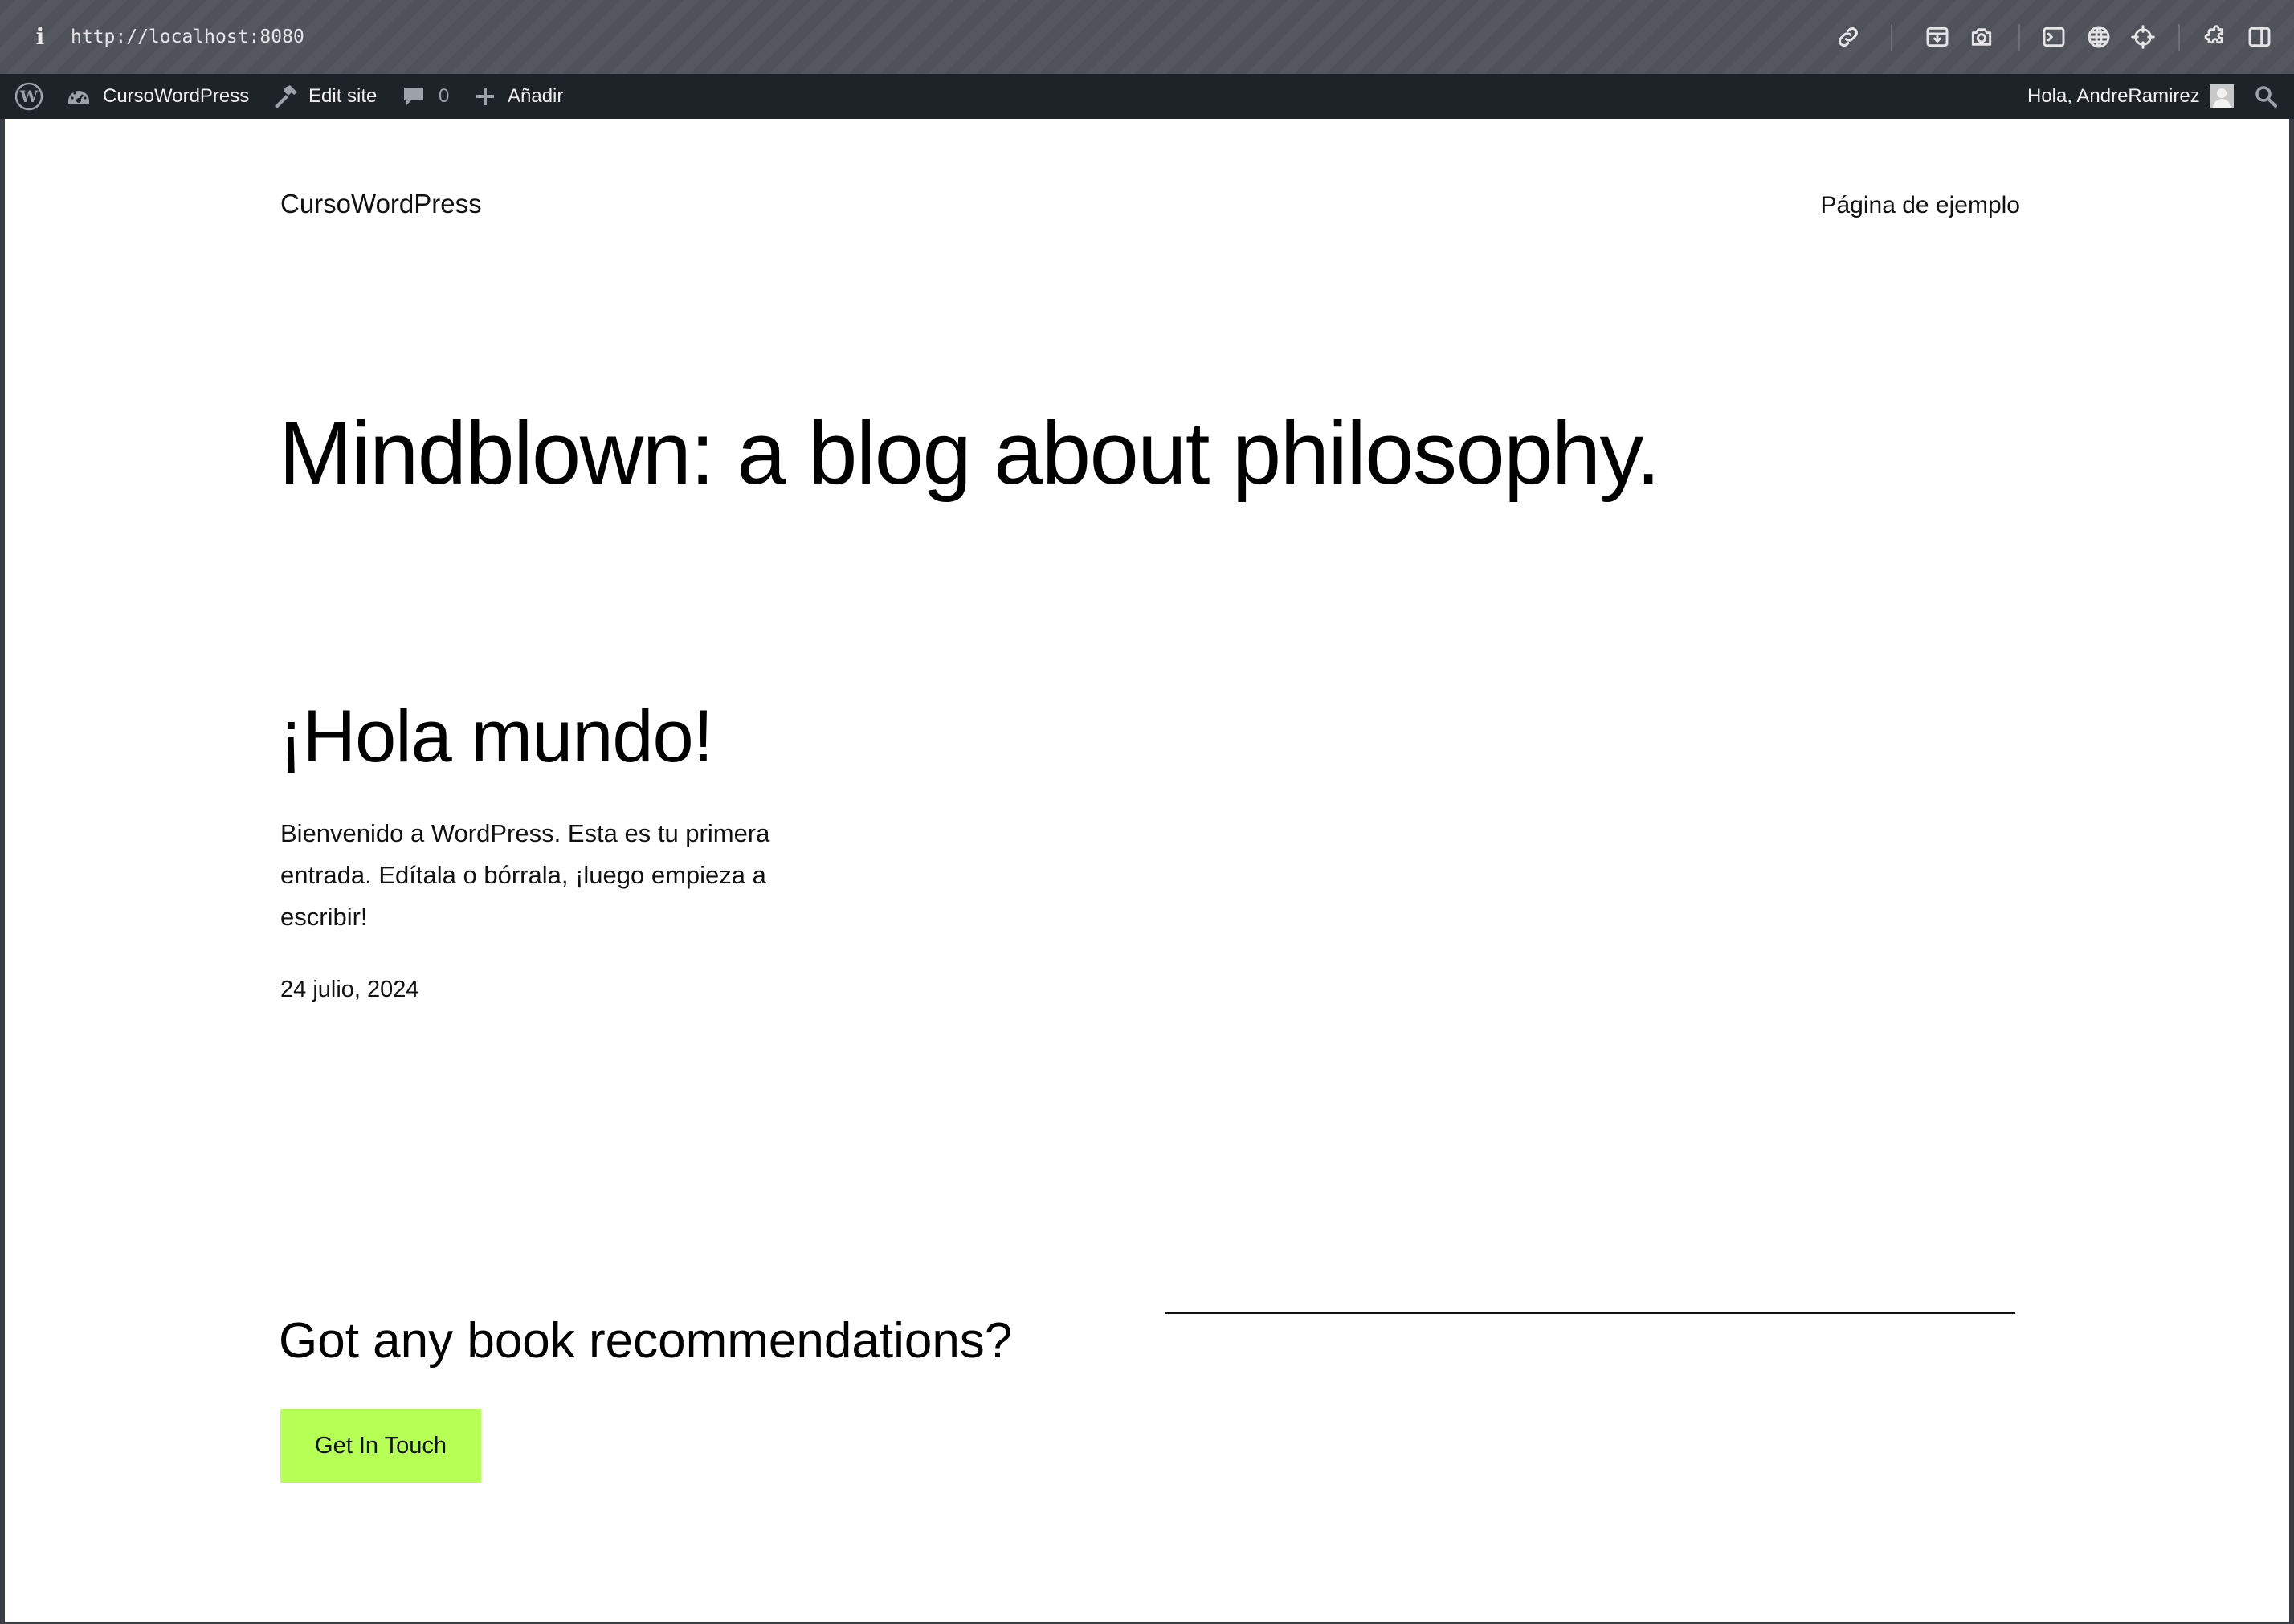  What do you see at coordinates (646, 1341) in the screenshot?
I see `footer-cta-heading: Got any book recommendations?` at bounding box center [646, 1341].